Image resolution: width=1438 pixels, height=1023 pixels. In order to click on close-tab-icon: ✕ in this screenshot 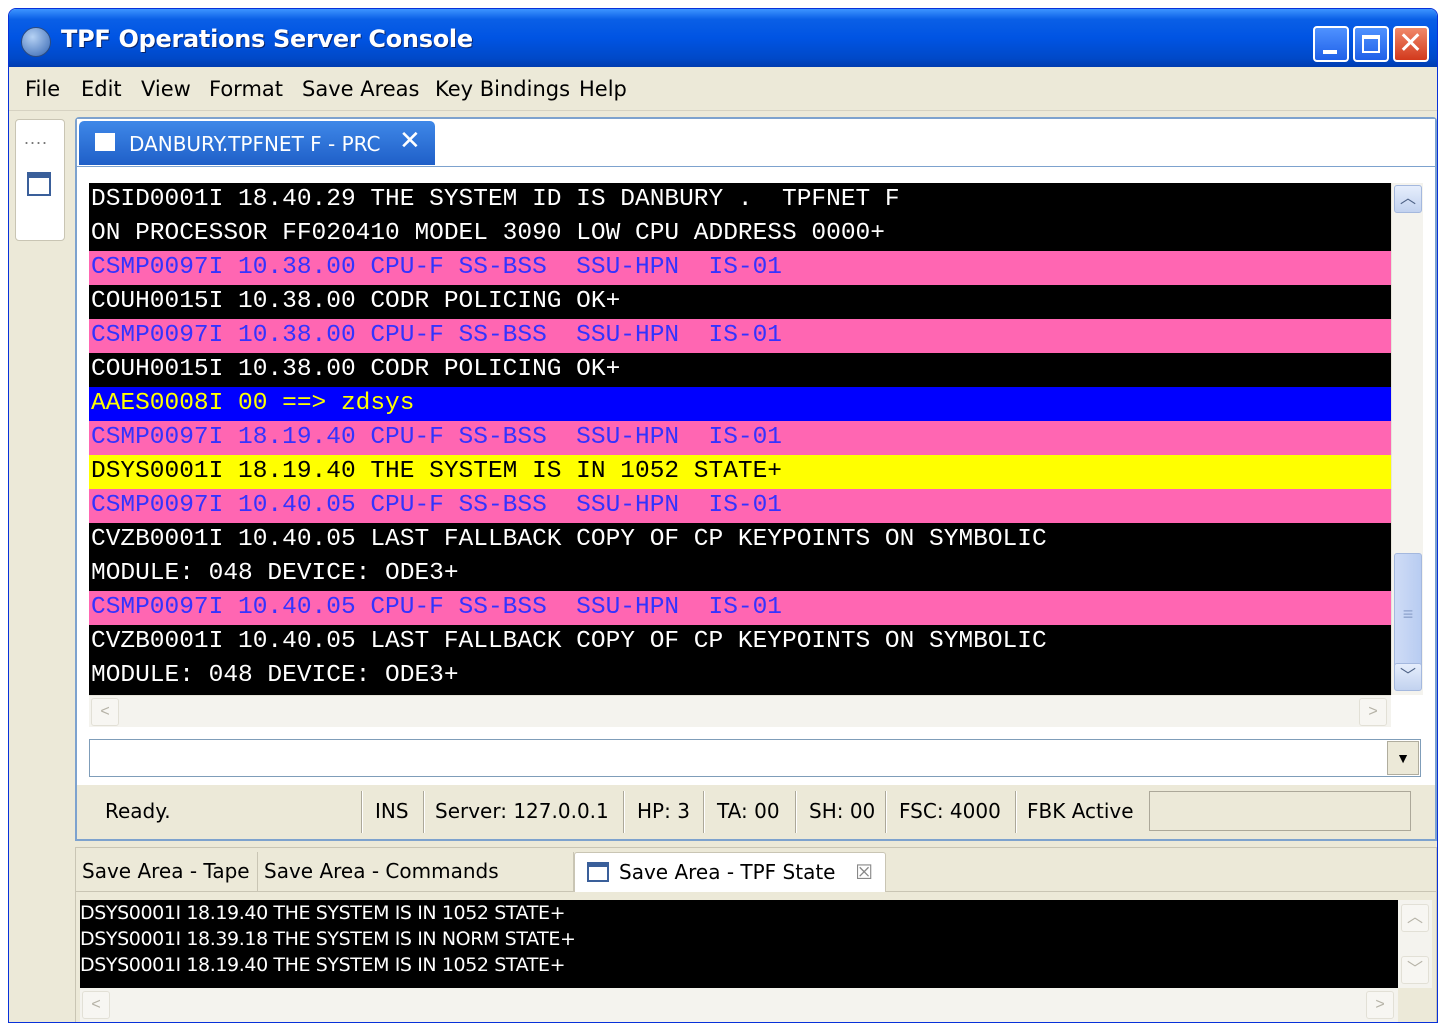, I will do `click(410, 141)`.